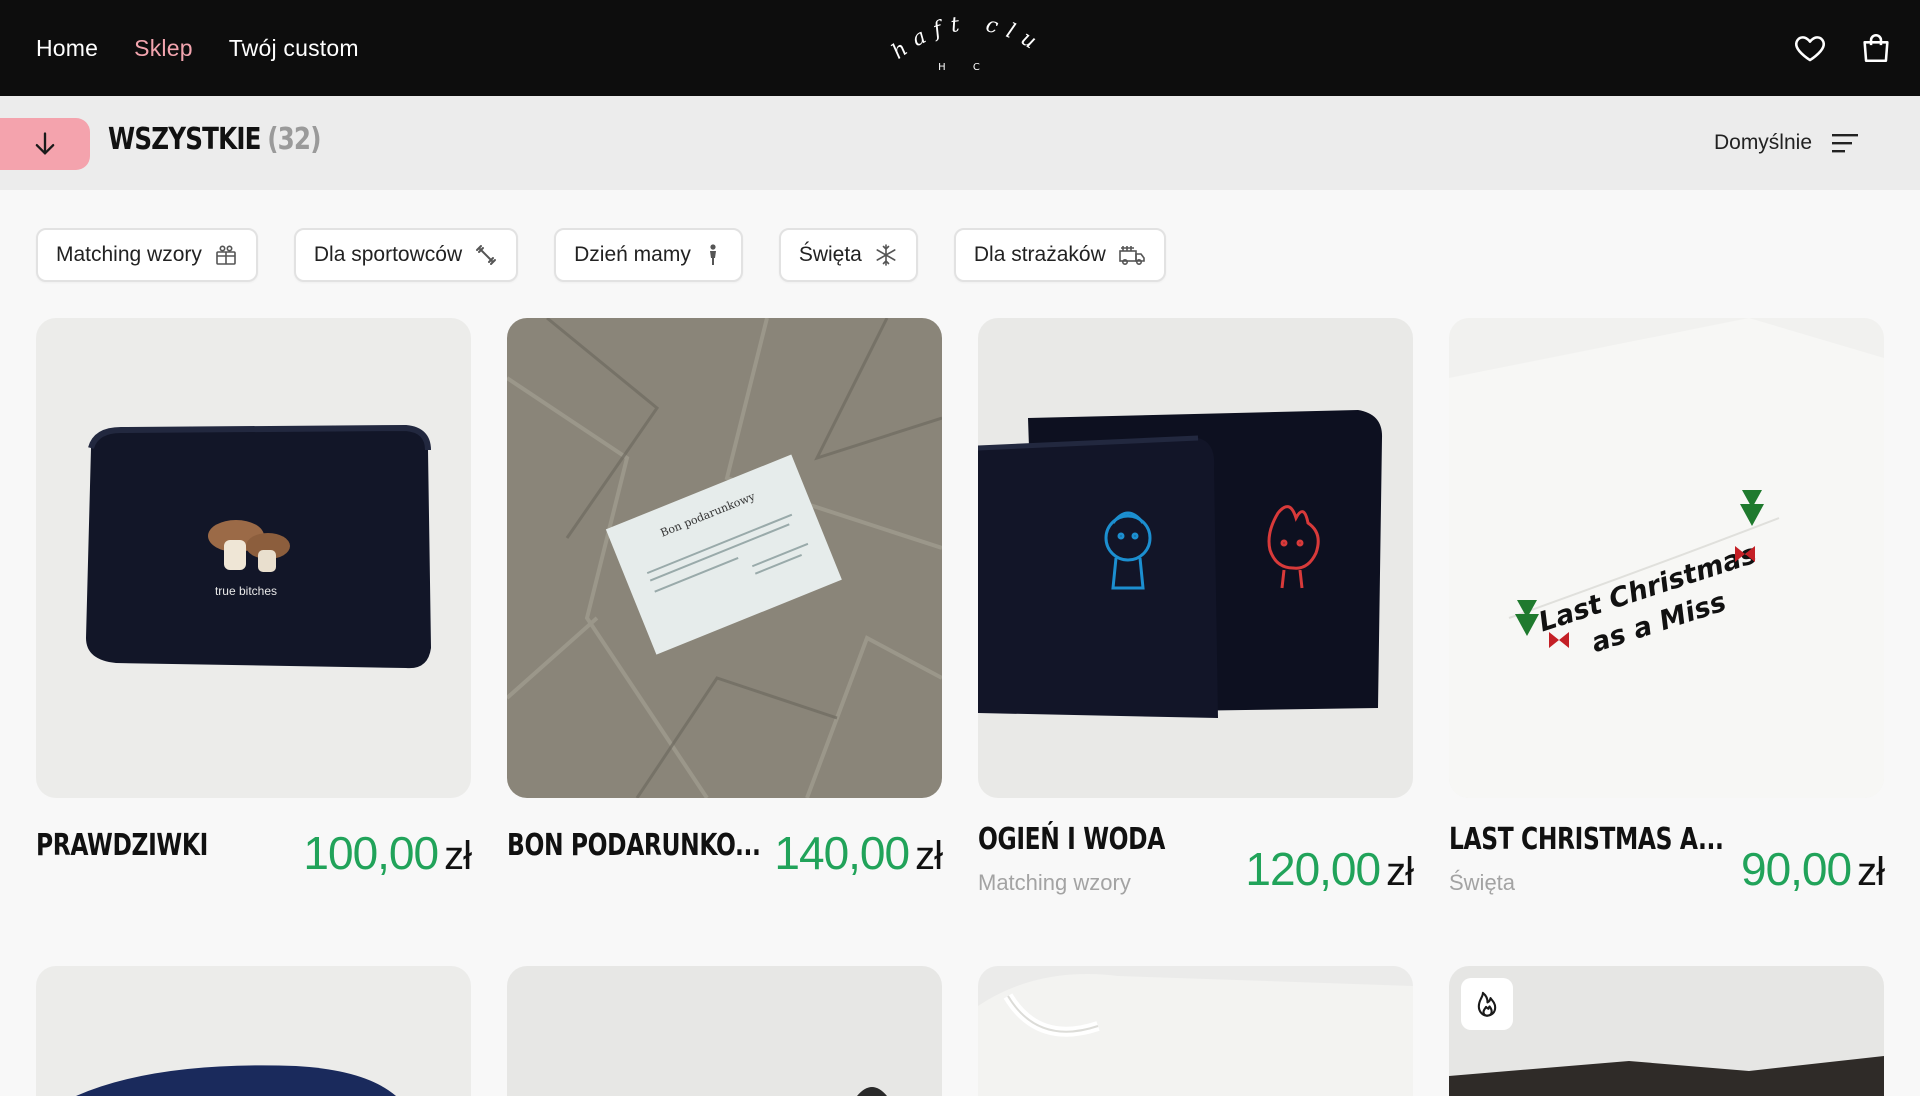 Image resolution: width=1920 pixels, height=1096 pixels. I want to click on price-value: 120,00, so click(1313, 869).